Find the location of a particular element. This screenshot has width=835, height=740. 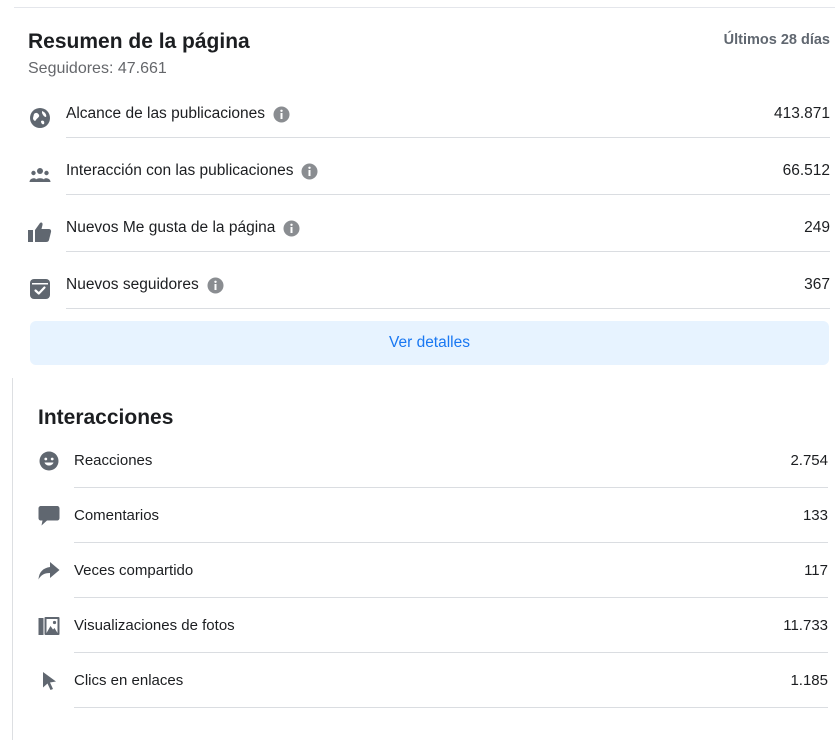

interaction-comments: Comentarios 133 is located at coordinates (433, 528).